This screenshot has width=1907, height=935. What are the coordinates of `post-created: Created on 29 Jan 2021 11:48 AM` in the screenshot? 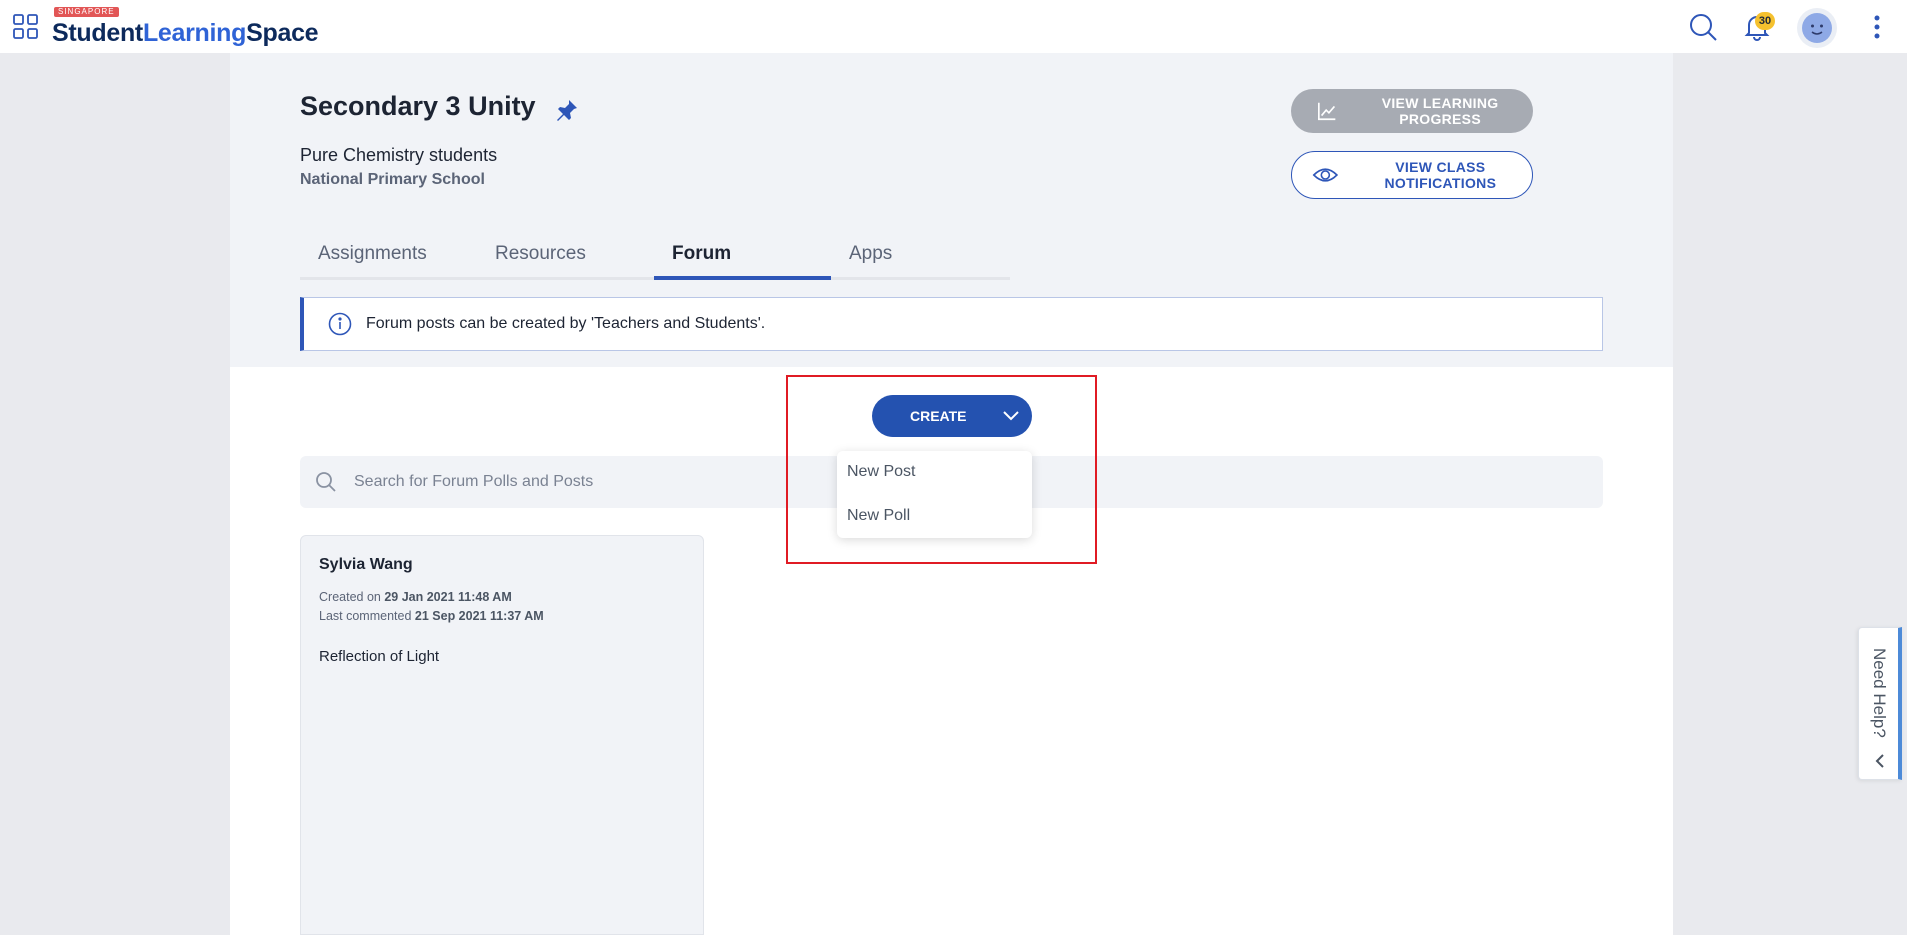 It's located at (415, 597).